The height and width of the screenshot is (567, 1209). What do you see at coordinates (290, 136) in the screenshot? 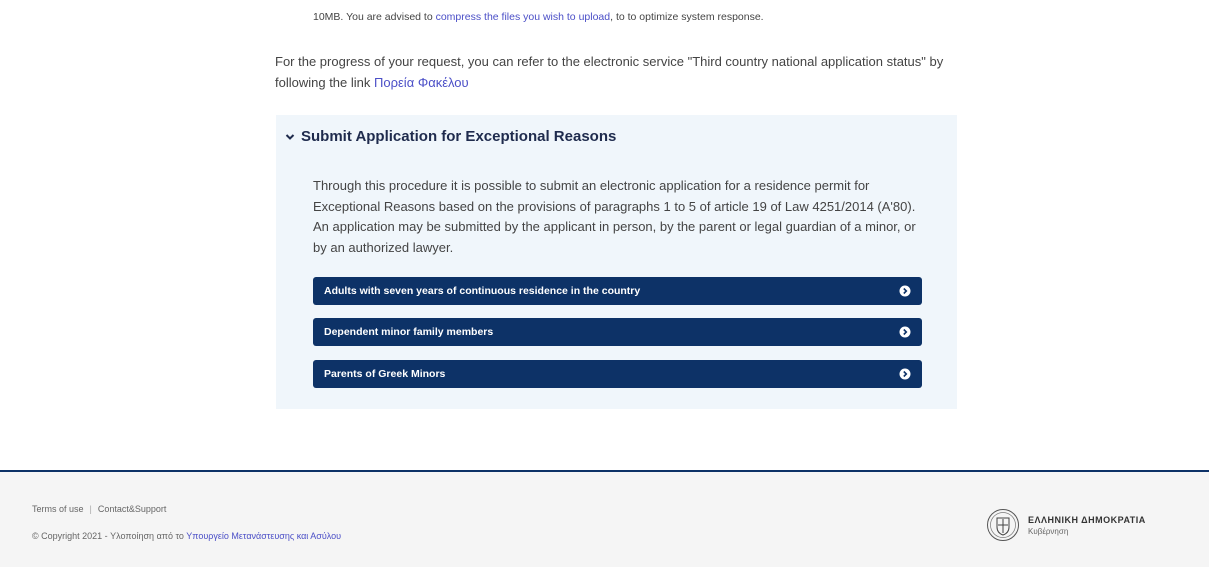
I see `chevron-down-icon` at bounding box center [290, 136].